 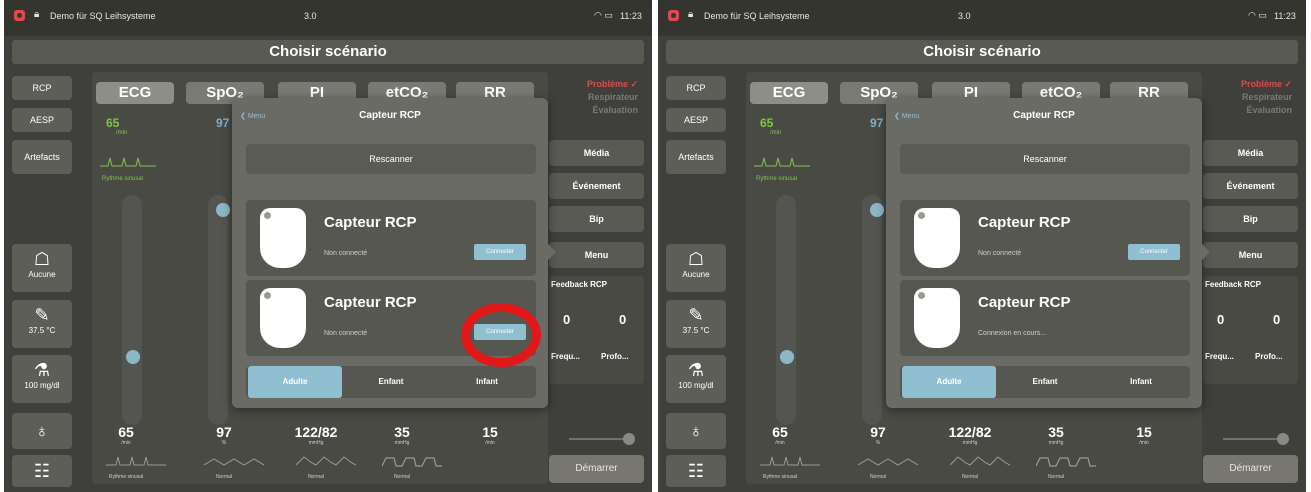 I want to click on options-icon: ☷, so click(x=696, y=471).